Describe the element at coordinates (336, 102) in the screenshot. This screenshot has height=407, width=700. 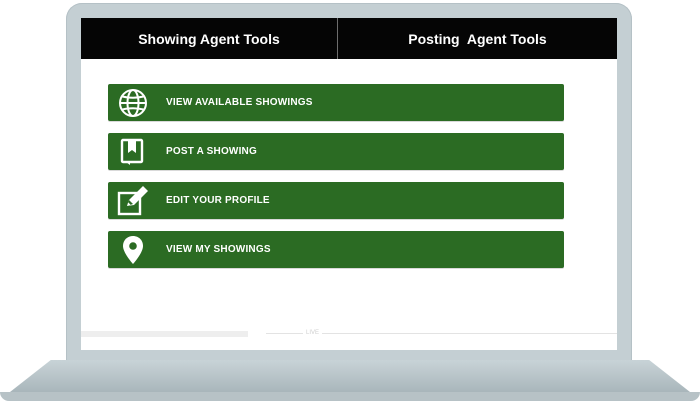
I see `view-available-showings-button: VIEW AVAILABLE SHOWINGS` at that location.